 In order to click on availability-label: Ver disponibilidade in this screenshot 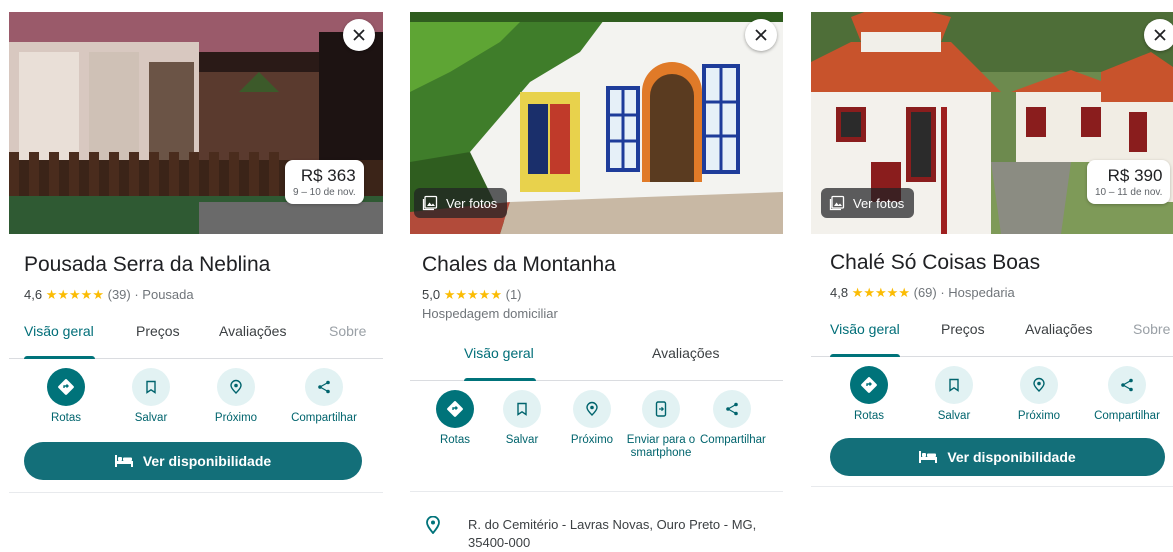, I will do `click(1011, 457)`.